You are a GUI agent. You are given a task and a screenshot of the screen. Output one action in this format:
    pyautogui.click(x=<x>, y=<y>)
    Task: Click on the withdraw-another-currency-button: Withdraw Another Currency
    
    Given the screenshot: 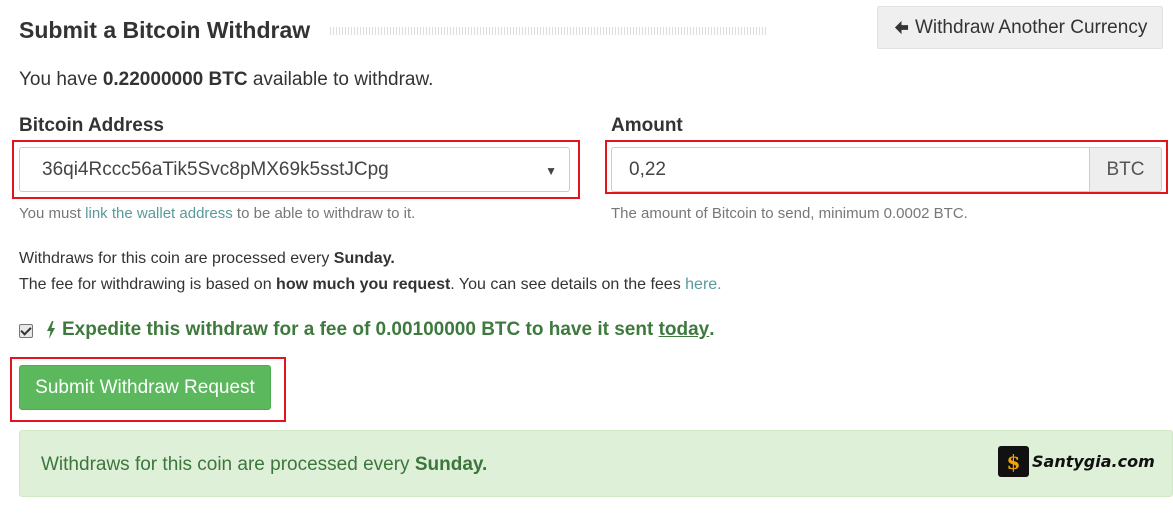 What is the action you would take?
    pyautogui.click(x=1020, y=27)
    